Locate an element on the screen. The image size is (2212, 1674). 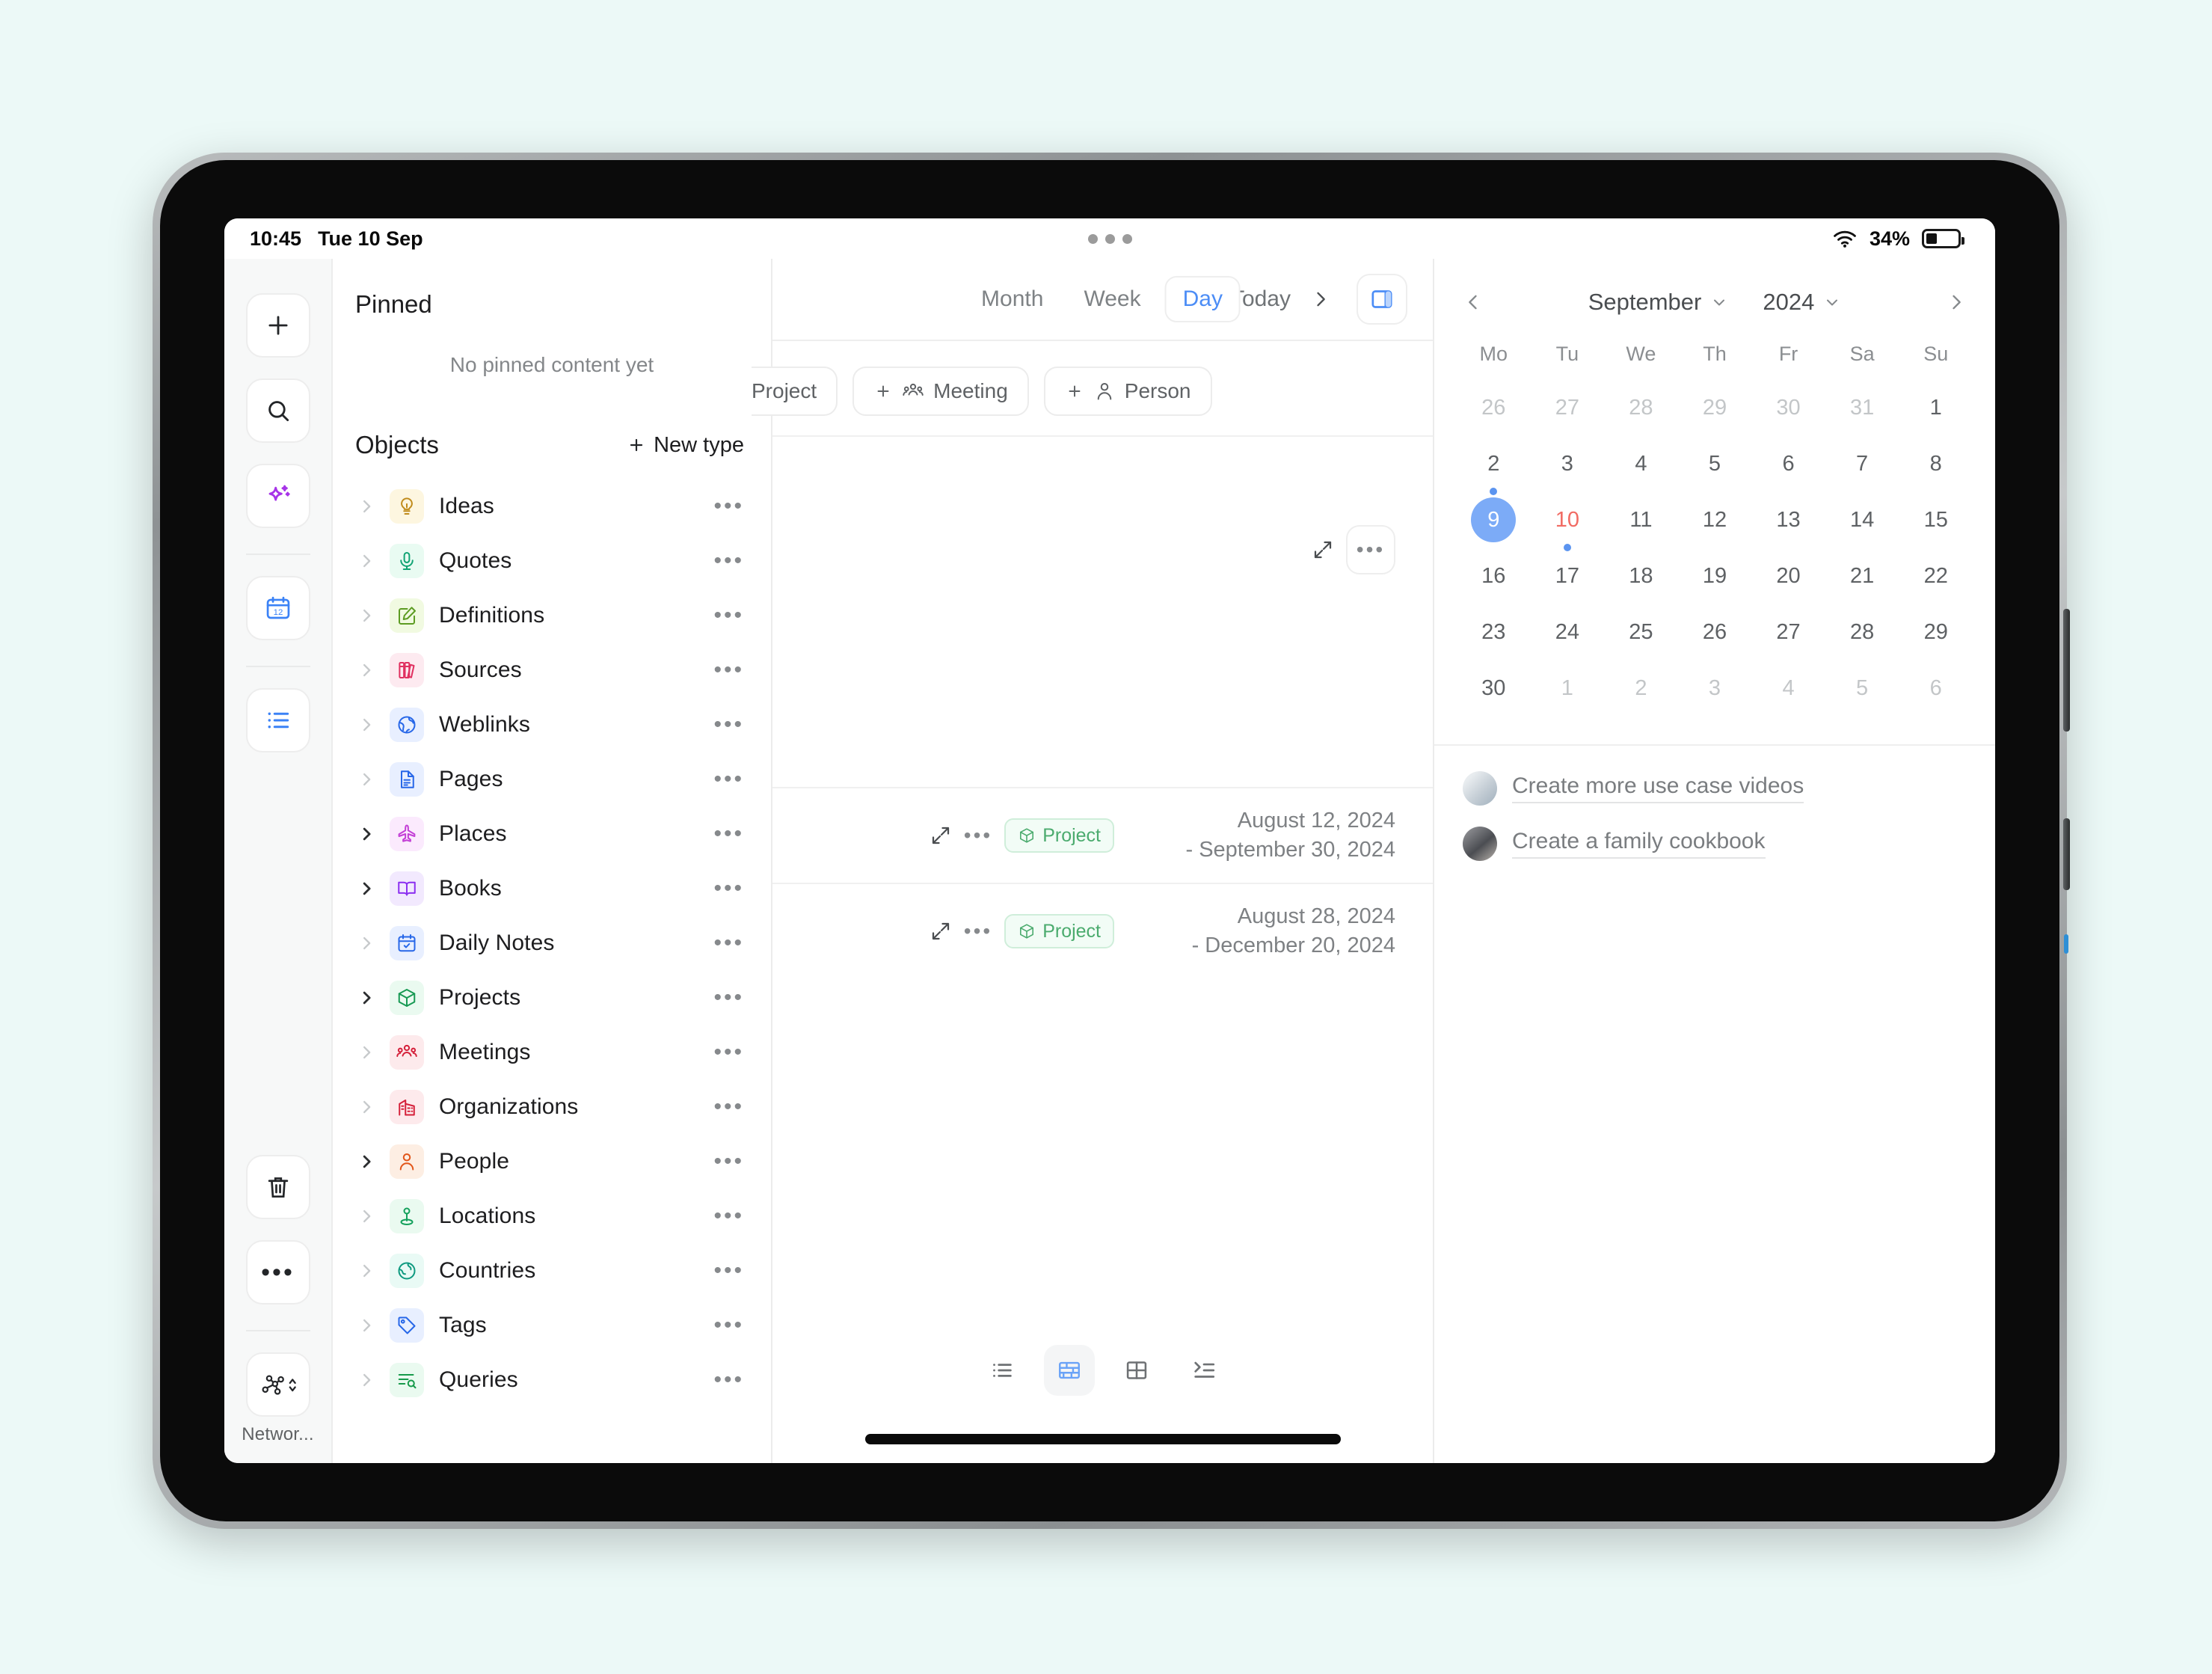
grid-view-button is located at coordinates (1069, 1371).